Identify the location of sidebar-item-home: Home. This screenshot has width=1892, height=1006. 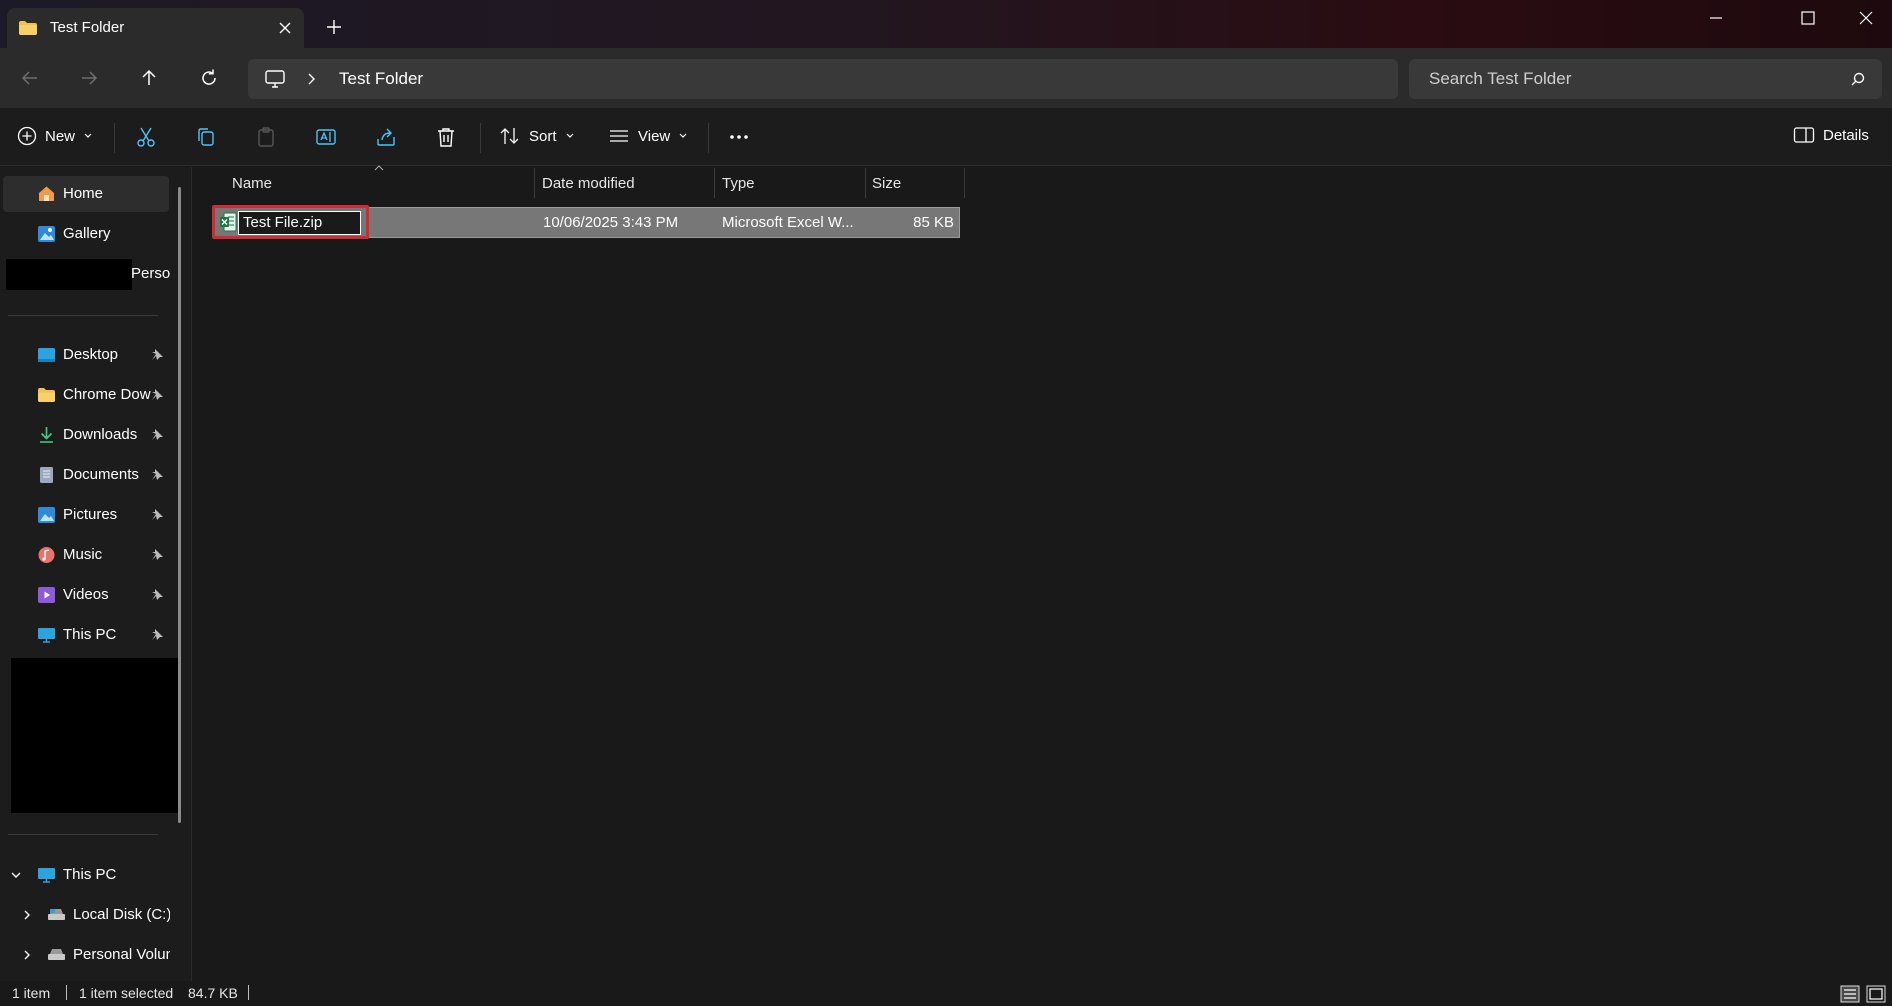
(86, 194).